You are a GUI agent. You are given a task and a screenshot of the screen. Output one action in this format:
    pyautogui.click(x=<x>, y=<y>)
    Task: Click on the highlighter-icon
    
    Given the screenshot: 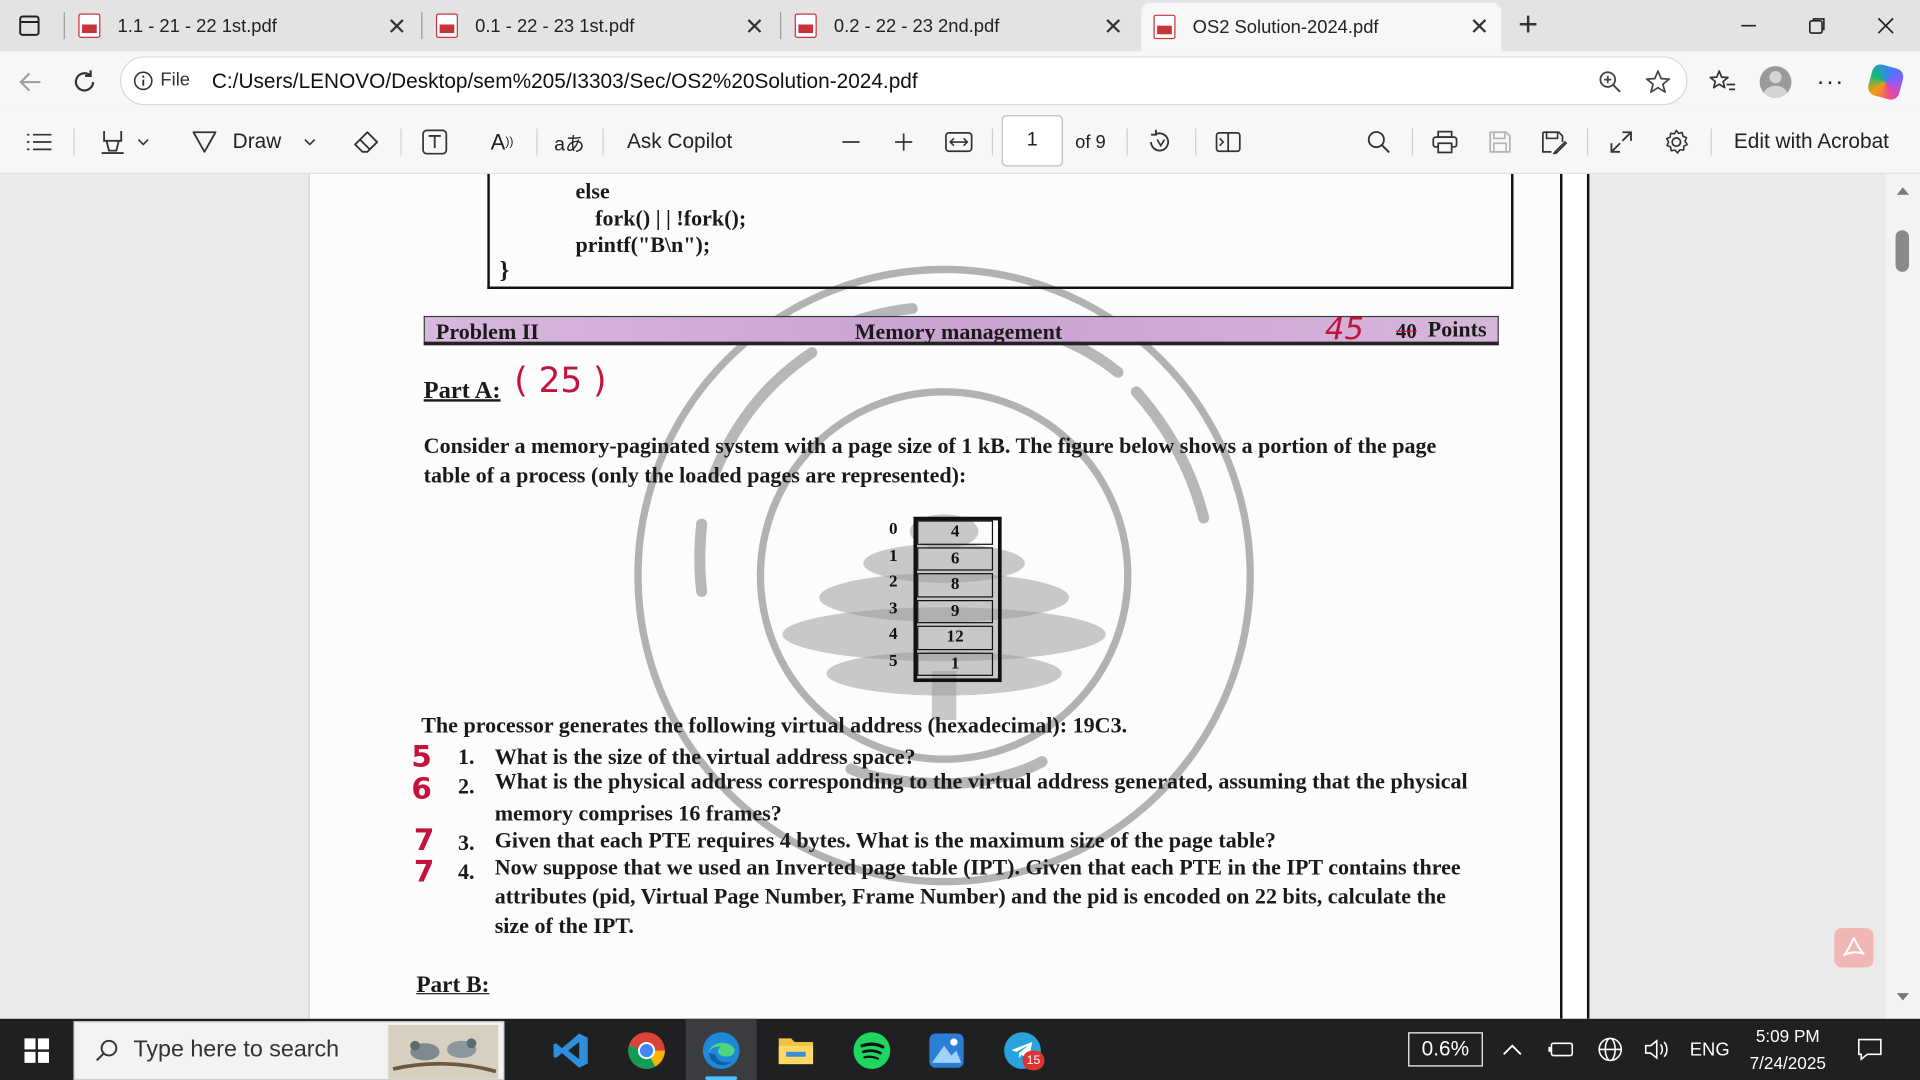 What is the action you would take?
    pyautogui.click(x=112, y=142)
    